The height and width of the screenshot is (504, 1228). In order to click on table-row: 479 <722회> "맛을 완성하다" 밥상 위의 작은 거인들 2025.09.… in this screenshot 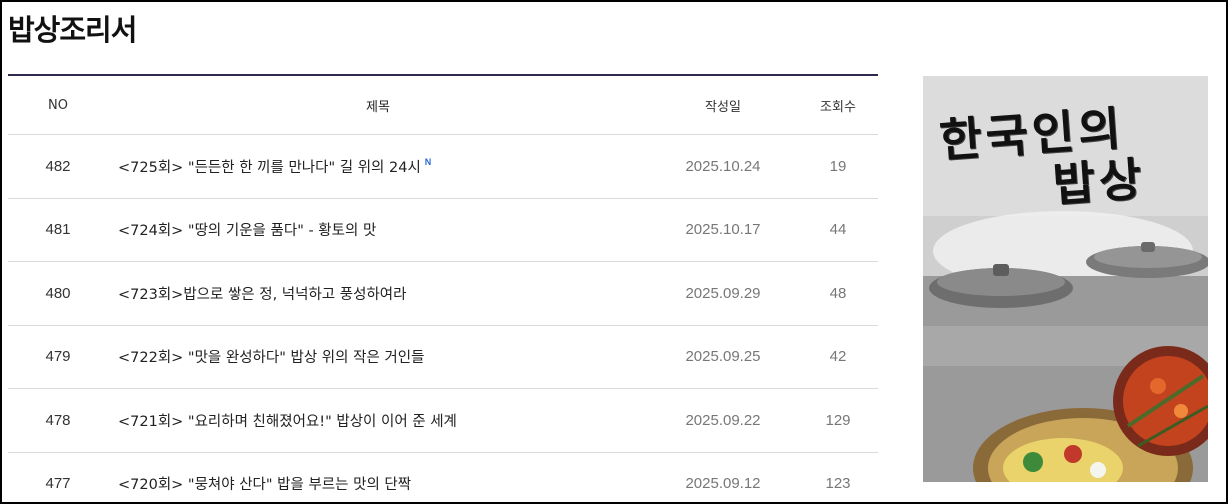, I will do `click(443, 357)`.